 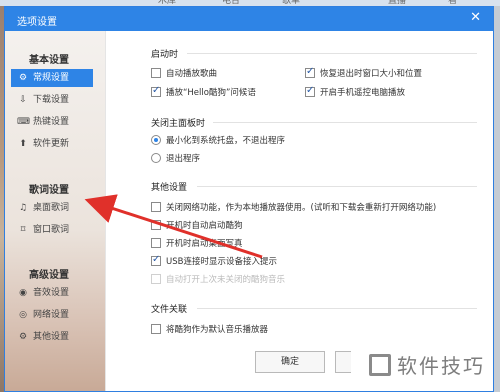 I want to click on sidebar-item-window-lyrics: ⌑ 窗口歌词, so click(x=52, y=230).